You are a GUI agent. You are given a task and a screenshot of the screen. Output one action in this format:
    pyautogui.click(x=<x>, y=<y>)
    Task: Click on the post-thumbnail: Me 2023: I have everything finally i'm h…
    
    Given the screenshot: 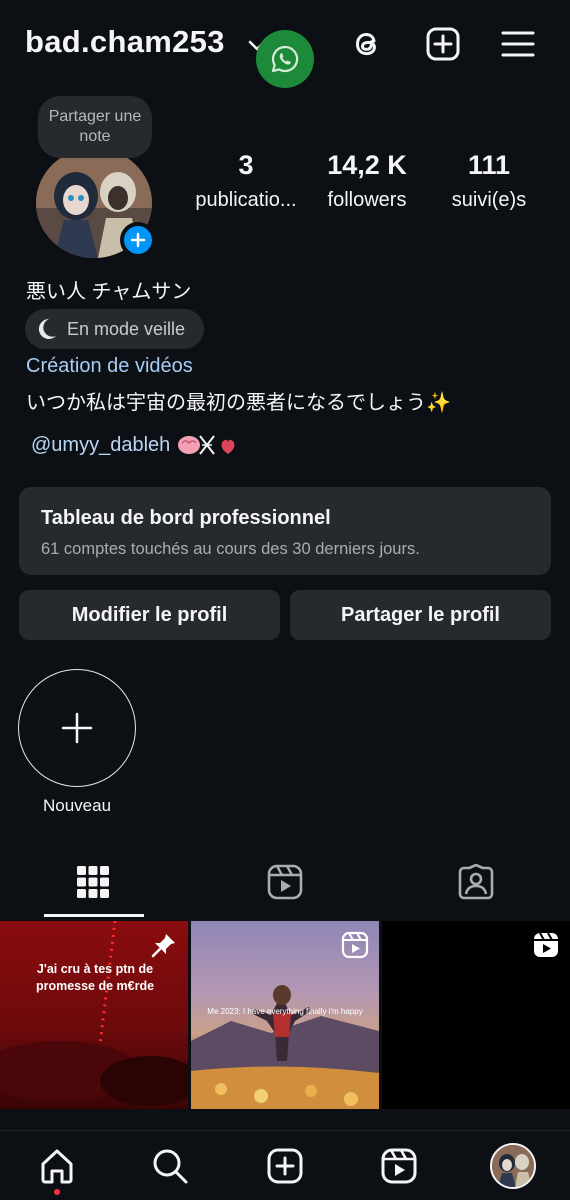 What is the action you would take?
    pyautogui.click(x=285, y=1015)
    